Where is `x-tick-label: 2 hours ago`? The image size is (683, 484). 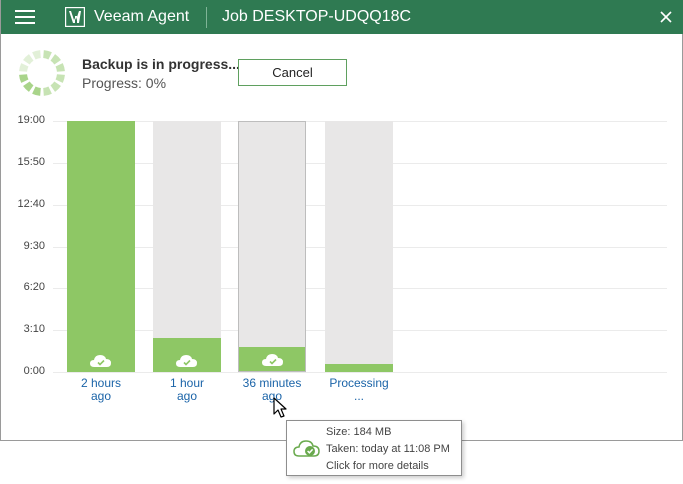
x-tick-label: 2 hours ago is located at coordinates (101, 390).